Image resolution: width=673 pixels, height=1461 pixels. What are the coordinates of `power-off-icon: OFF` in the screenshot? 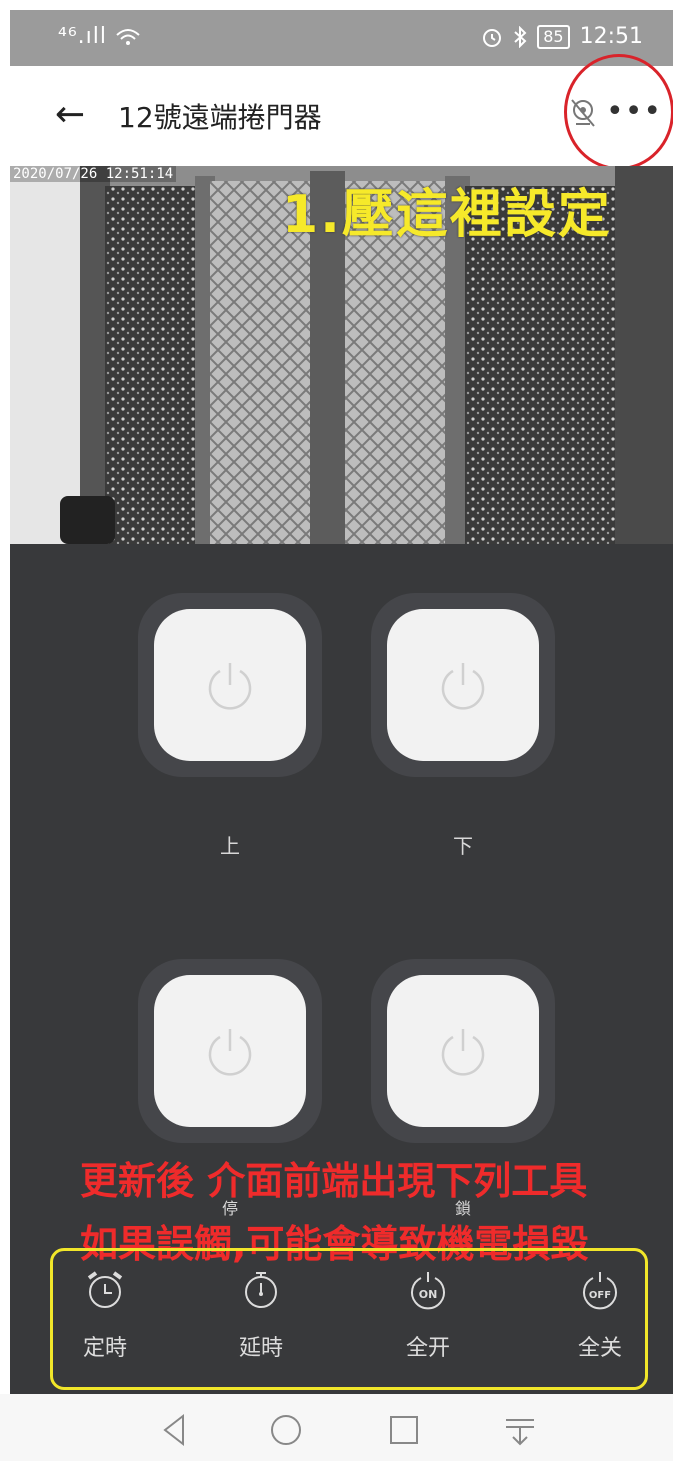 It's located at (600, 1291).